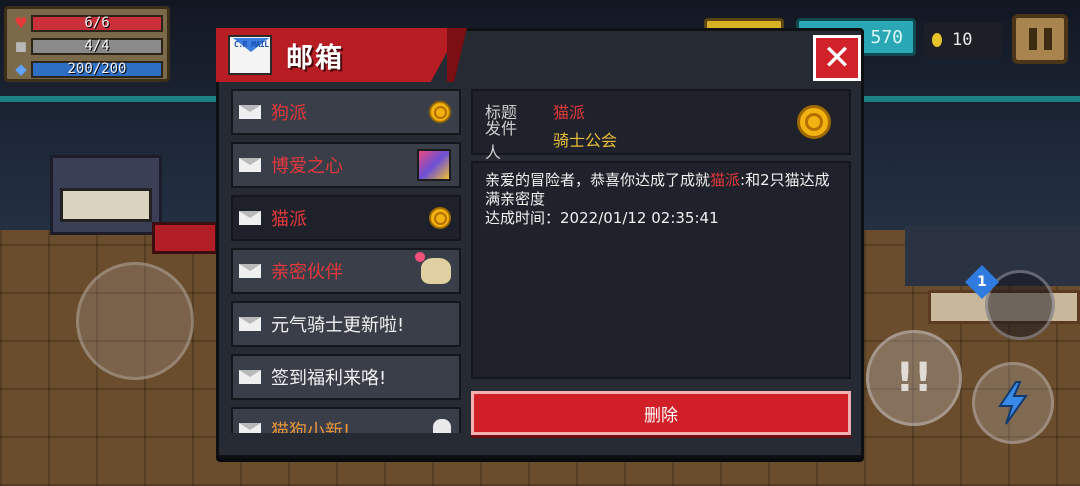  I want to click on hp-bar: 6/6, so click(97, 23).